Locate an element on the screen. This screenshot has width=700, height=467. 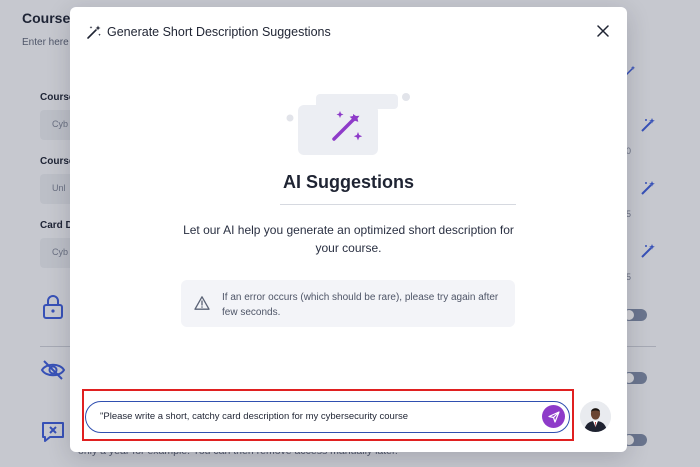
avatar is located at coordinates (595, 416).